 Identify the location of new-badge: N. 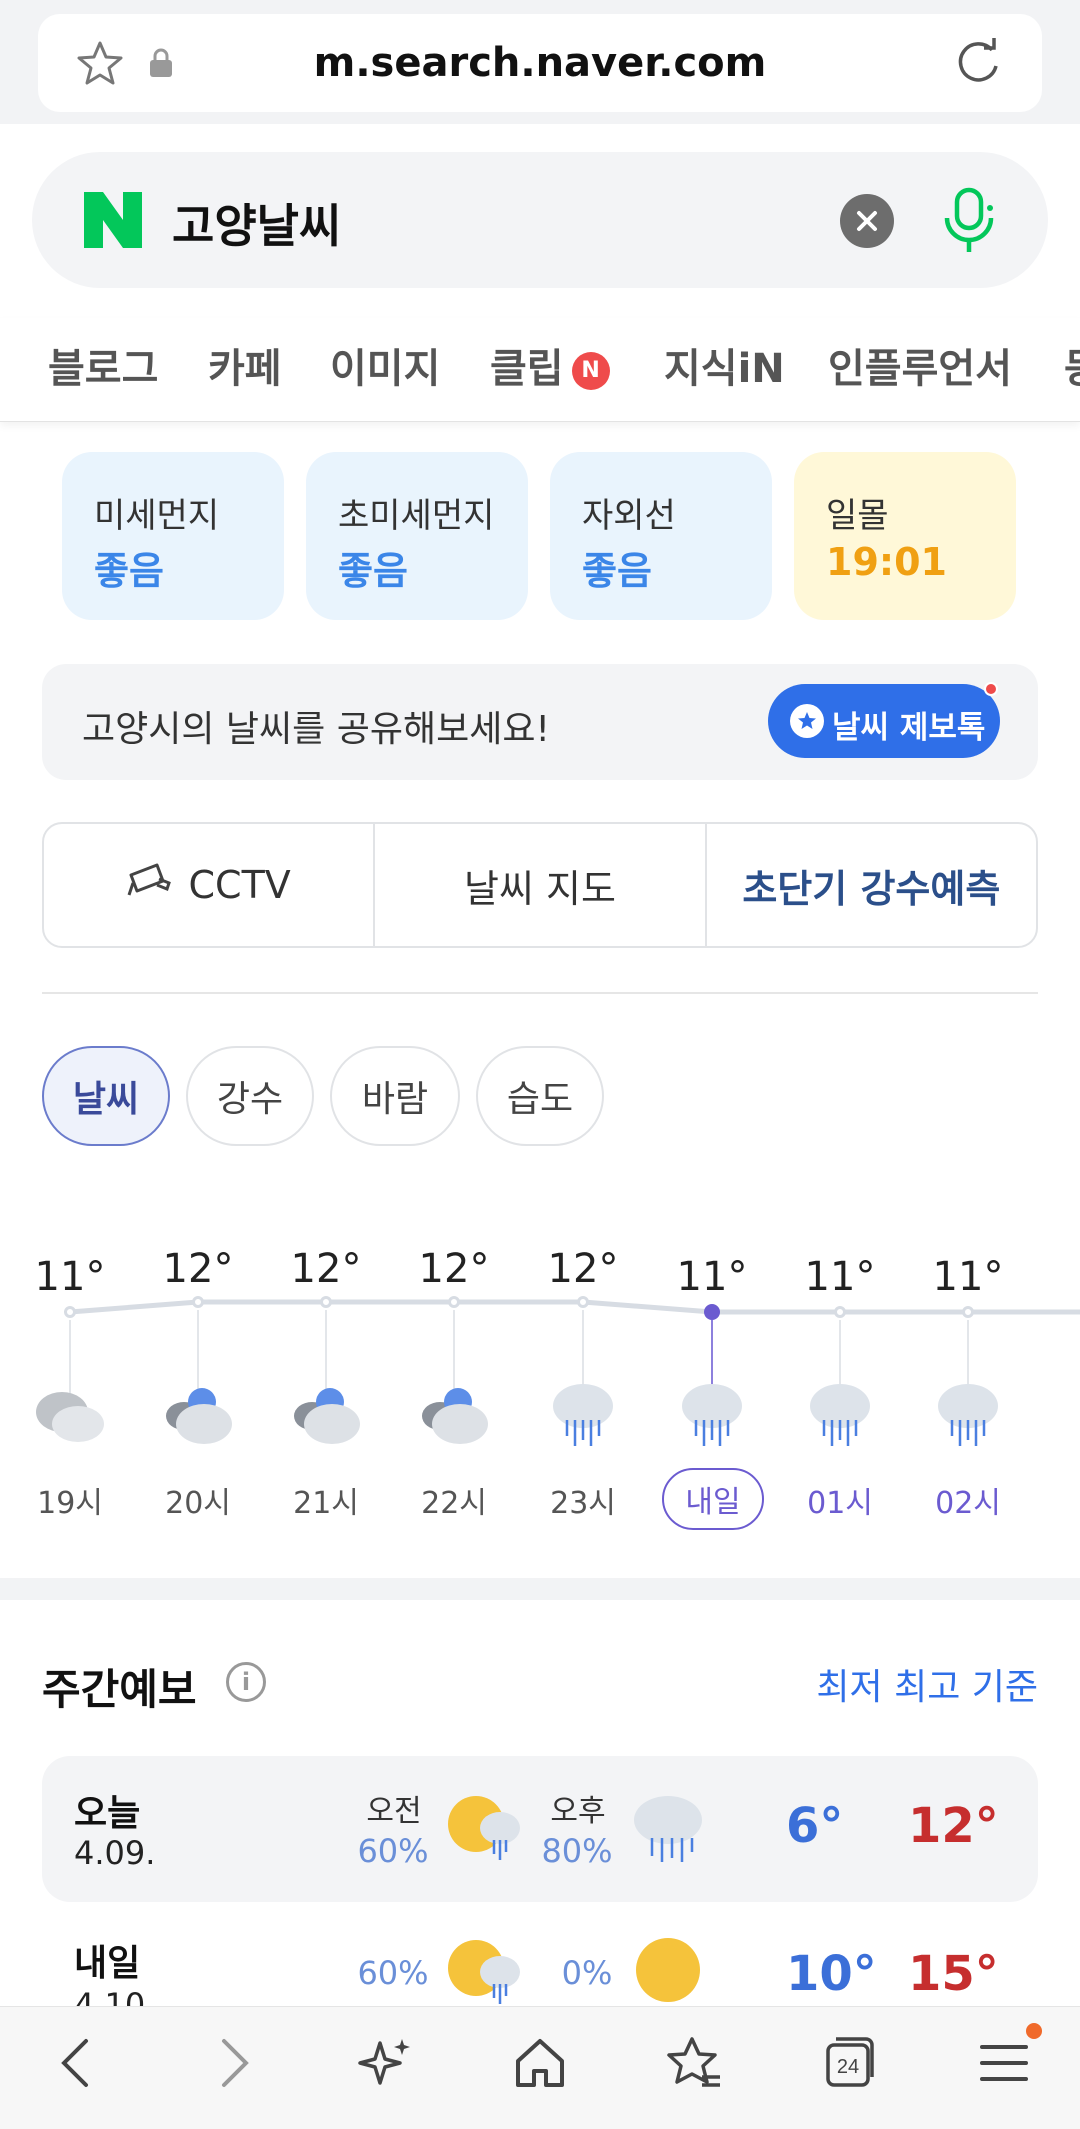
(590, 371).